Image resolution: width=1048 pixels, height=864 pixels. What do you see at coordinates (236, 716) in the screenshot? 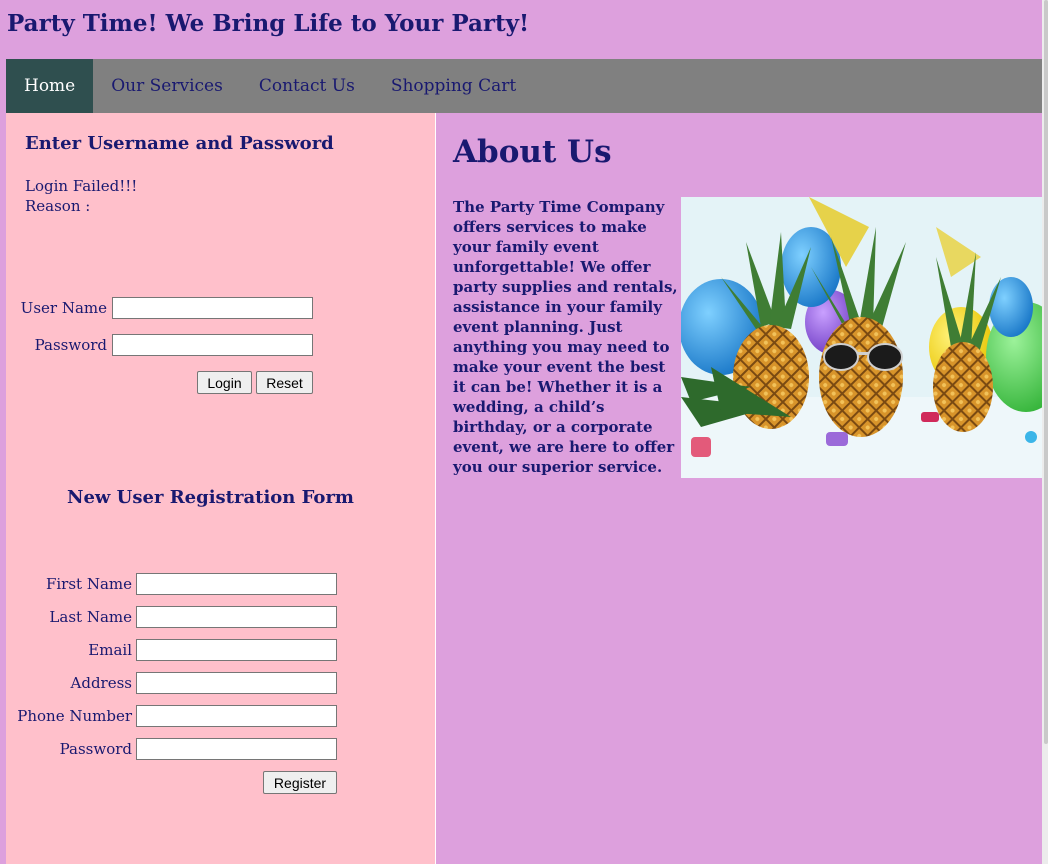
I see `phone-number-input` at bounding box center [236, 716].